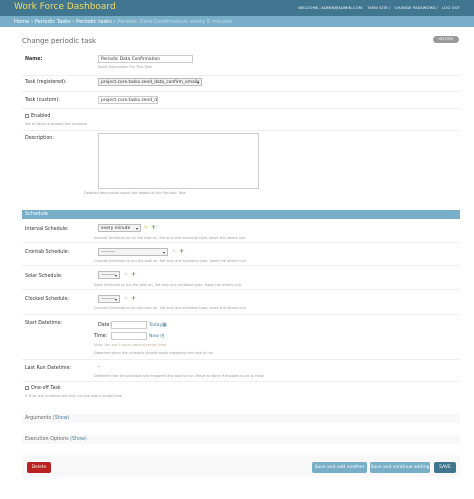 The width and height of the screenshot is (474, 499). What do you see at coordinates (27, 116) in the screenshot?
I see `enabled-checkbox` at bounding box center [27, 116].